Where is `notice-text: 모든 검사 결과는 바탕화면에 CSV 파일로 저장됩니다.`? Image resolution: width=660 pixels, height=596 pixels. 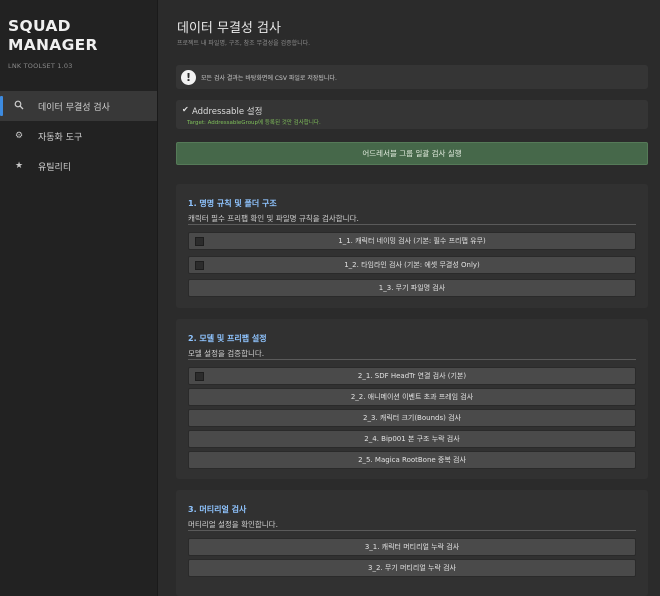
notice-text: 모든 검사 결과는 바탕화면에 CSV 파일로 저장됩니다. is located at coordinates (269, 78).